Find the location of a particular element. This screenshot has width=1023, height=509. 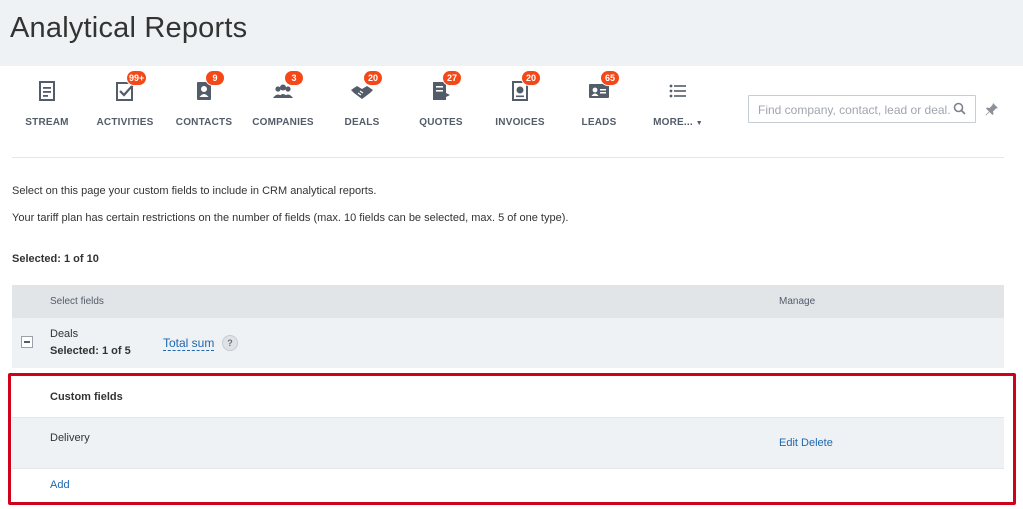

delete-link: Delete is located at coordinates (817, 443).